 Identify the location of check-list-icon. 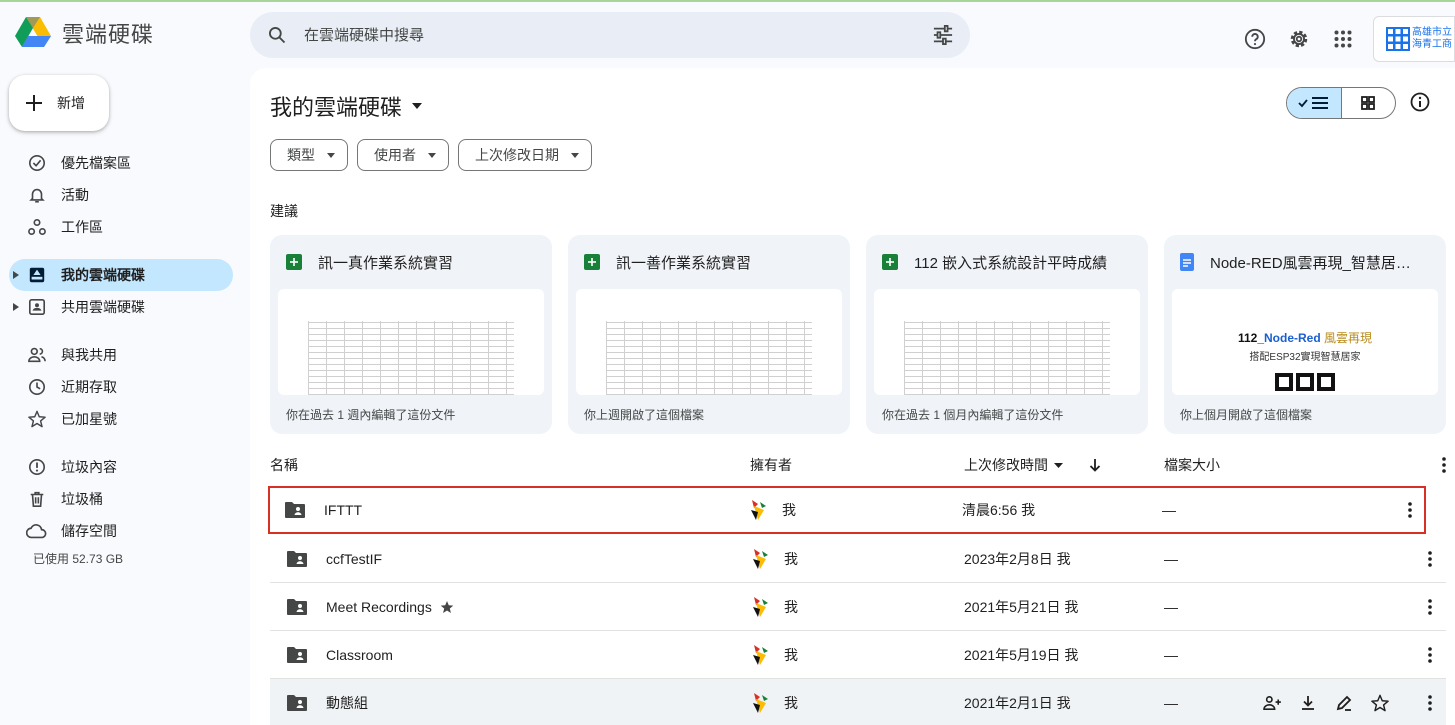
(1313, 103).